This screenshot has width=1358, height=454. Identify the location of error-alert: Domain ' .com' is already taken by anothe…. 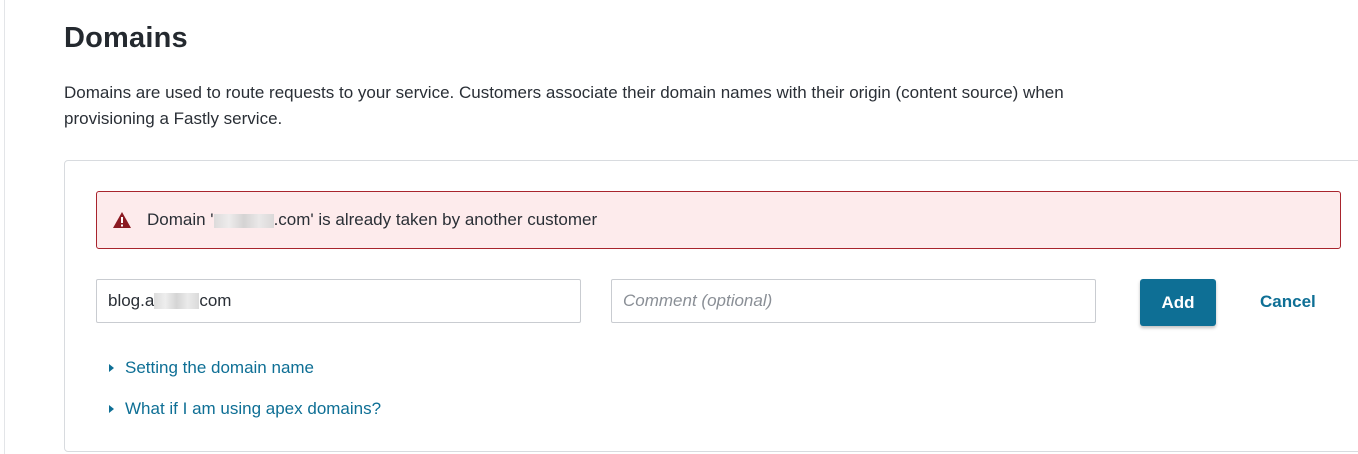
(718, 220).